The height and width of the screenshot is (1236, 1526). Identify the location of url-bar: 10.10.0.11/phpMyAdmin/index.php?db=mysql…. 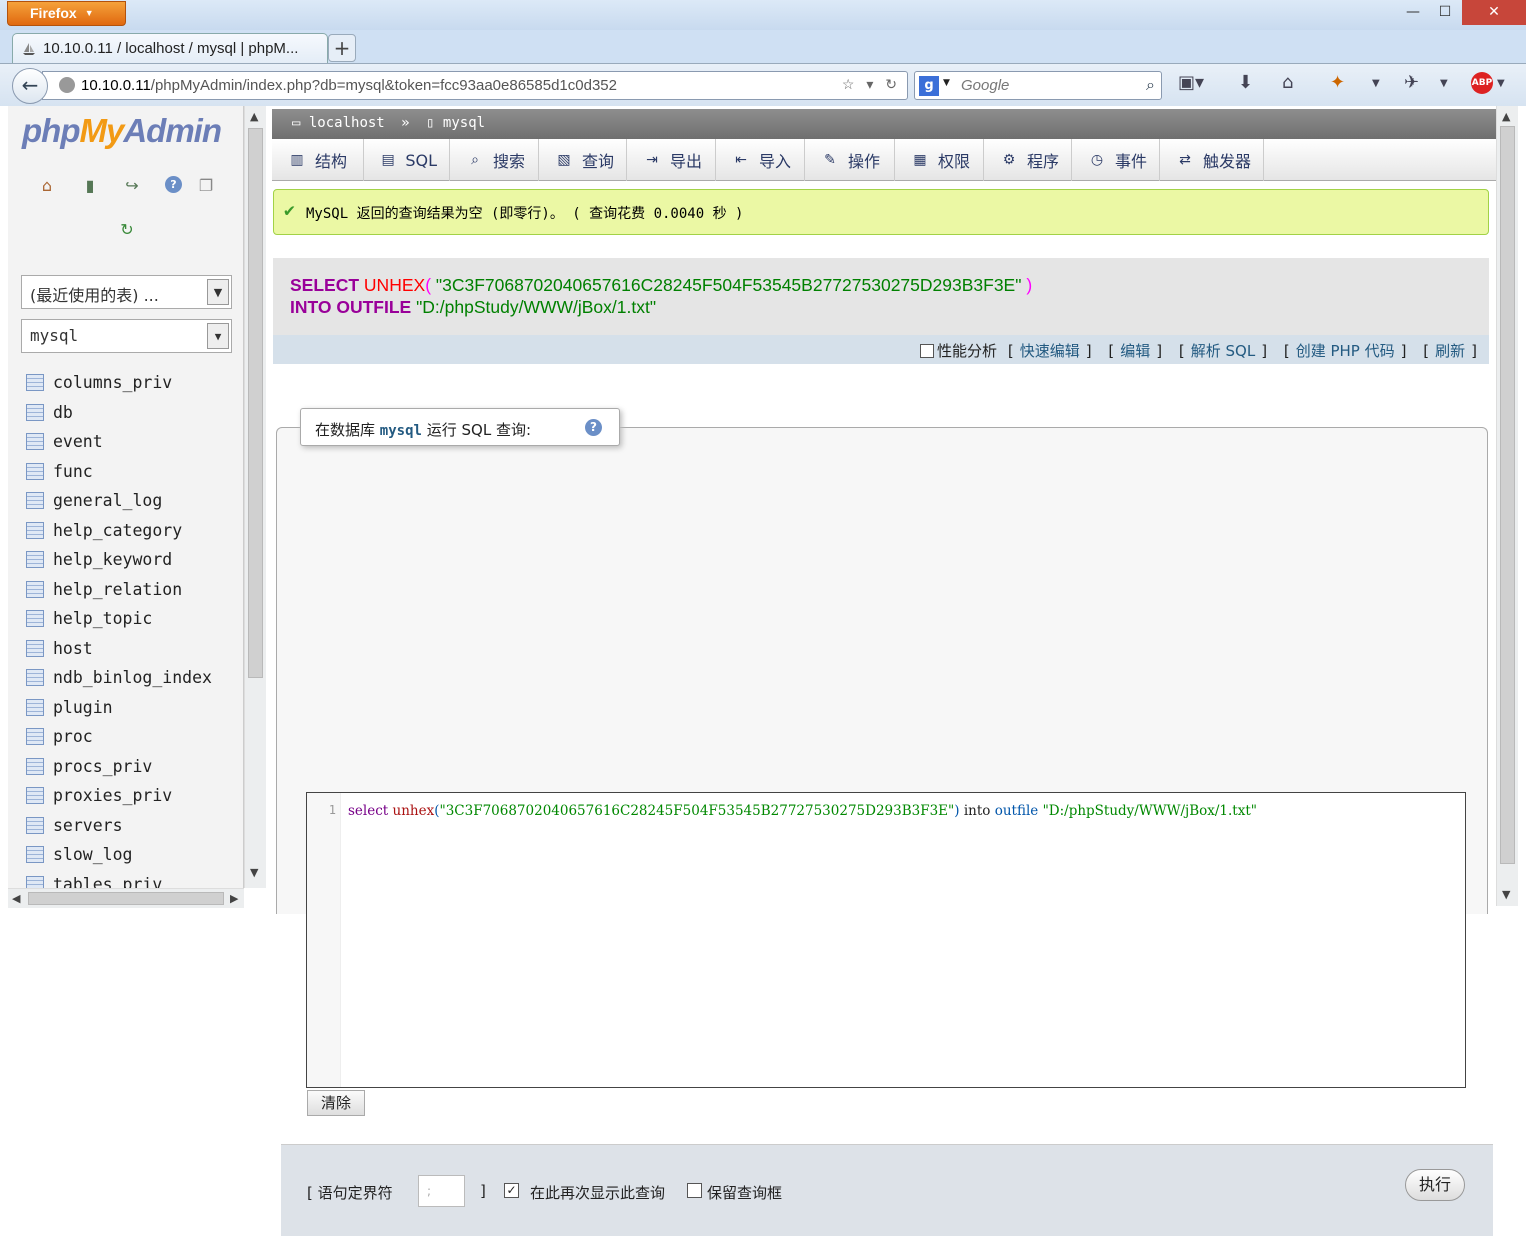
(475, 85).